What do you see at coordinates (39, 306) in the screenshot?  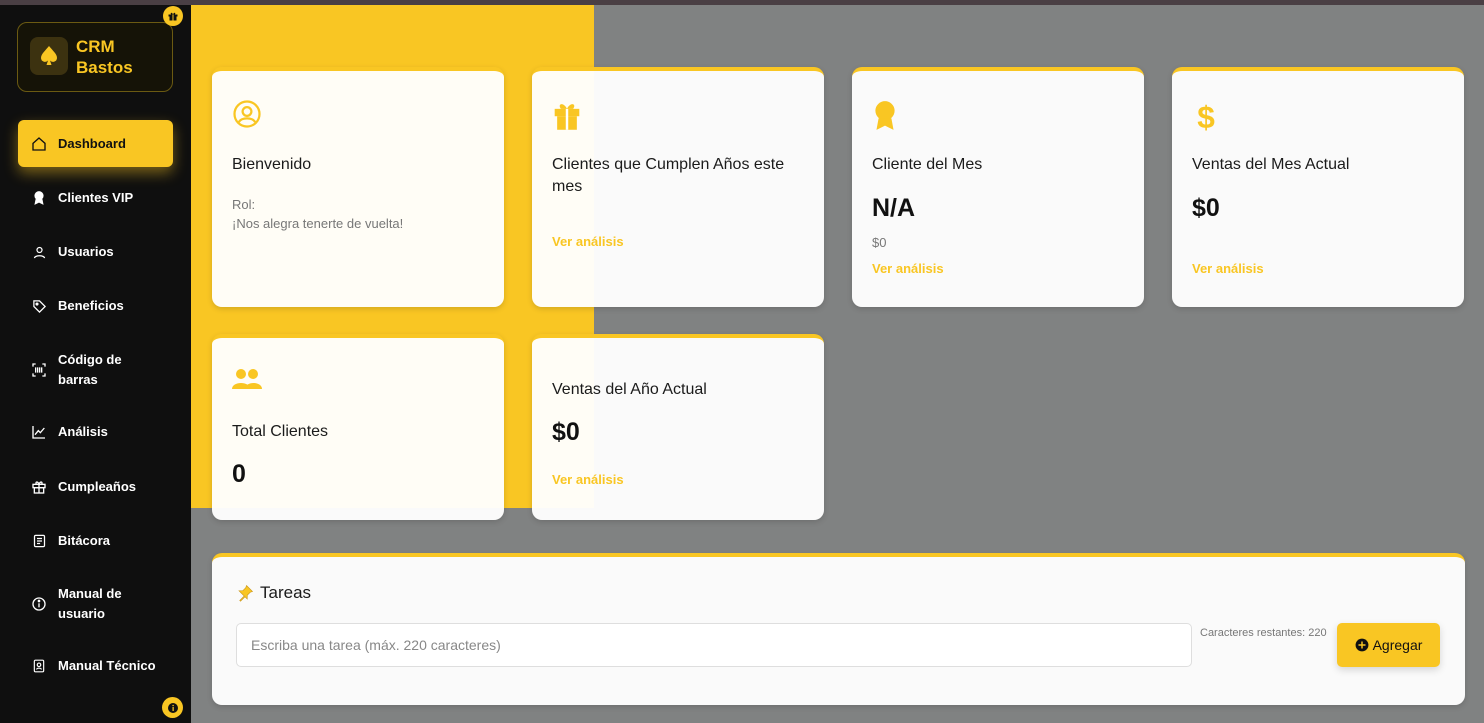 I see `tag-icon` at bounding box center [39, 306].